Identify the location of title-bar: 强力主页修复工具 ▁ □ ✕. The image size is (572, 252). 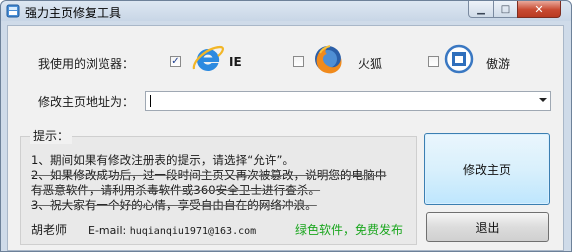
(286, 11).